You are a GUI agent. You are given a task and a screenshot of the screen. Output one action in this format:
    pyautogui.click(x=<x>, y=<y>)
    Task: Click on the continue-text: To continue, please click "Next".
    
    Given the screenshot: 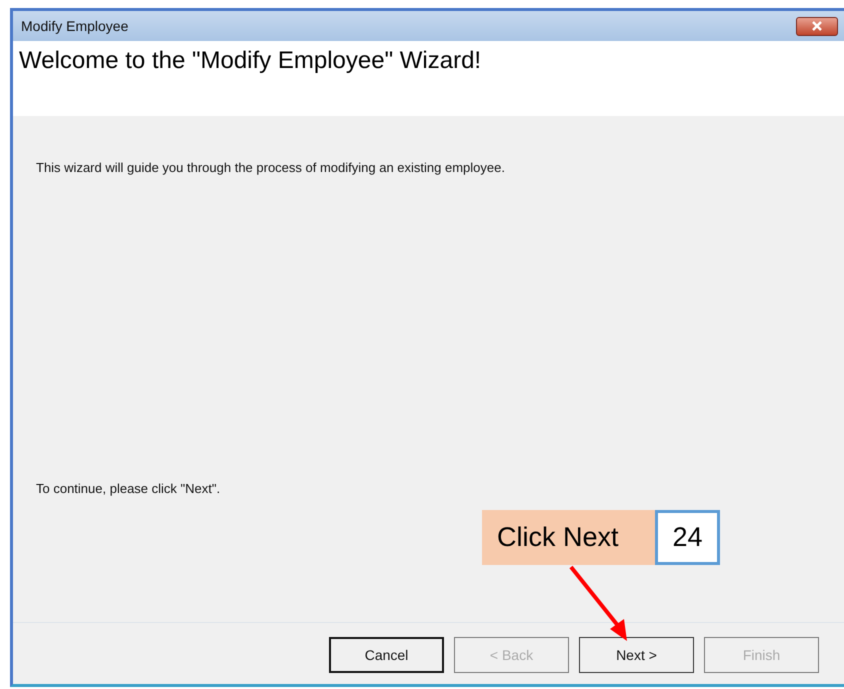 What is the action you would take?
    pyautogui.click(x=129, y=488)
    